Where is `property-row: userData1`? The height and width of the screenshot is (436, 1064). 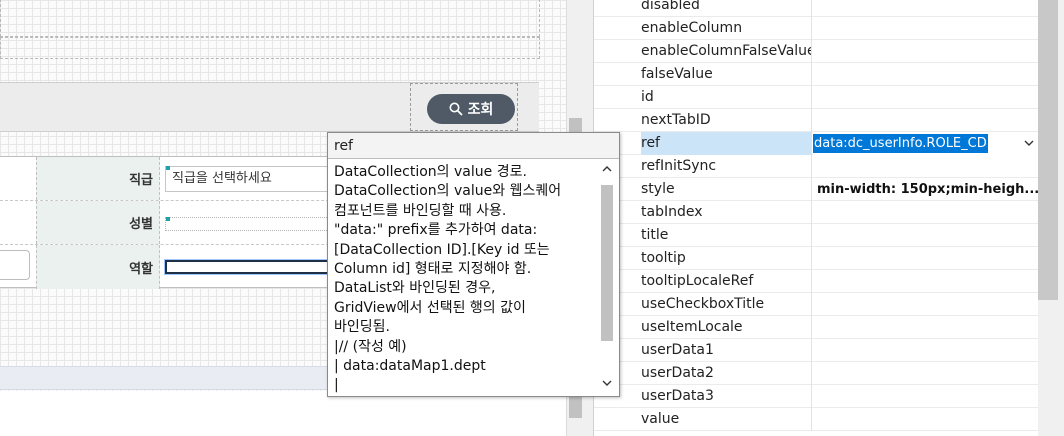 property-row: userData1 is located at coordinates (816, 350).